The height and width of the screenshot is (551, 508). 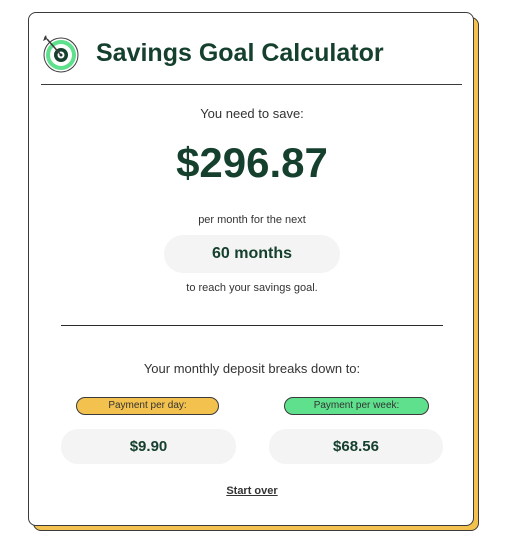 I want to click on per-day-badge: Payment per day:, so click(x=147, y=406).